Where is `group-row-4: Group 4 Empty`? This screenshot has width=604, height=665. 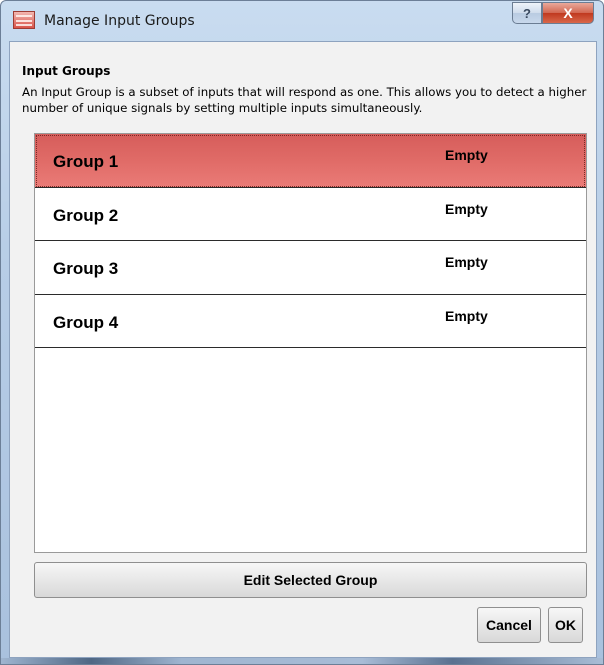 group-row-4: Group 4 Empty is located at coordinates (310, 321).